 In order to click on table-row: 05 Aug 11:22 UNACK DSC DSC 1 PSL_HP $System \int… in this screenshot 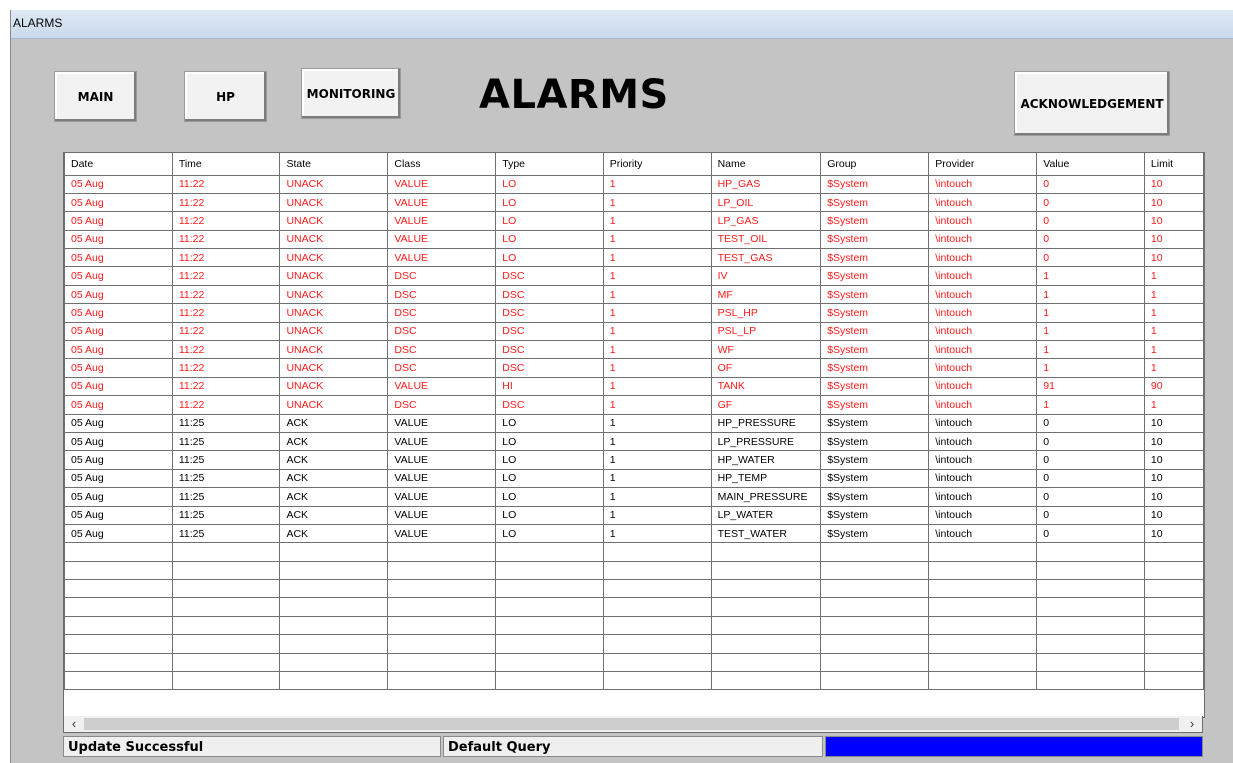, I will do `click(634, 313)`.